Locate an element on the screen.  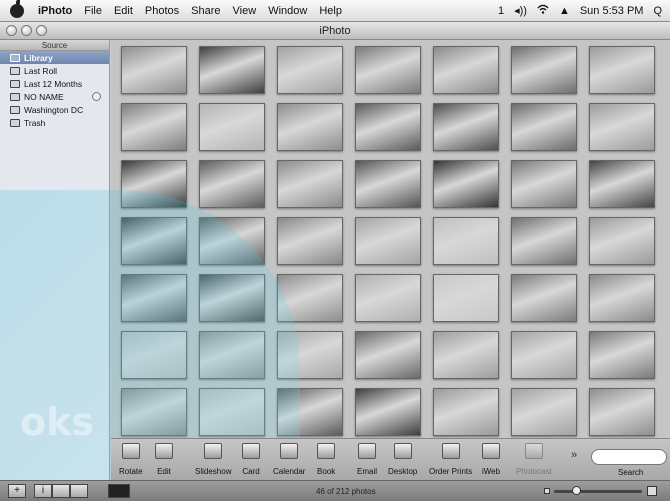
menu-clock: Sun 5:53 PM is located at coordinates (612, 11).